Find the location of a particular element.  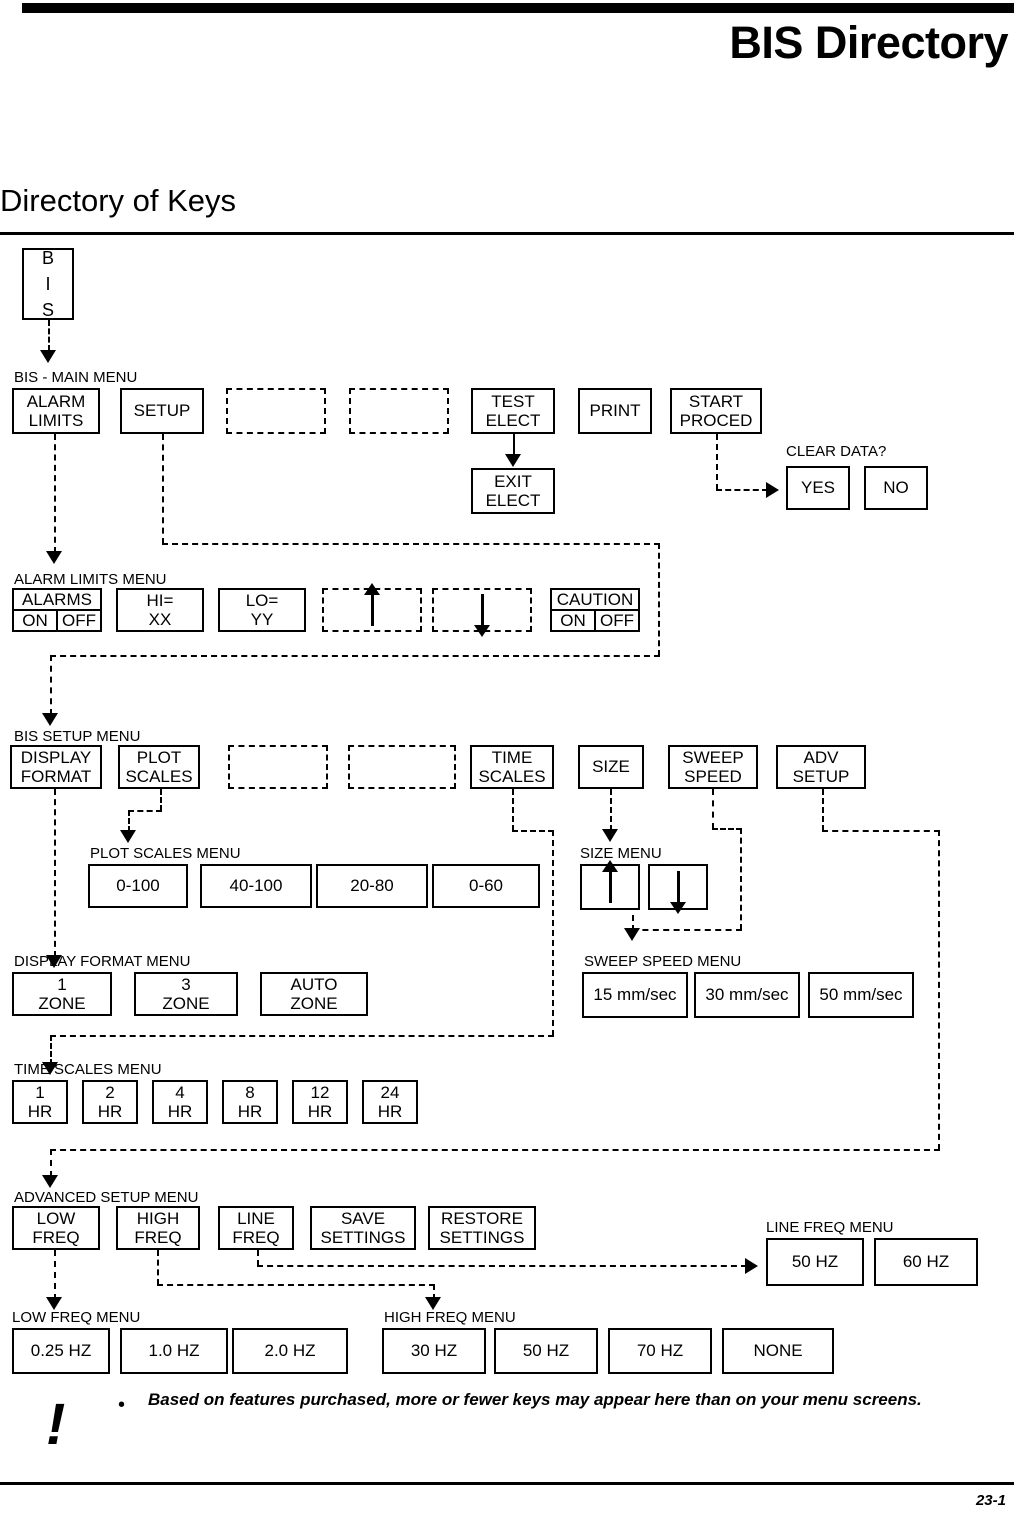

key-caution-off: OFF is located at coordinates (617, 620).